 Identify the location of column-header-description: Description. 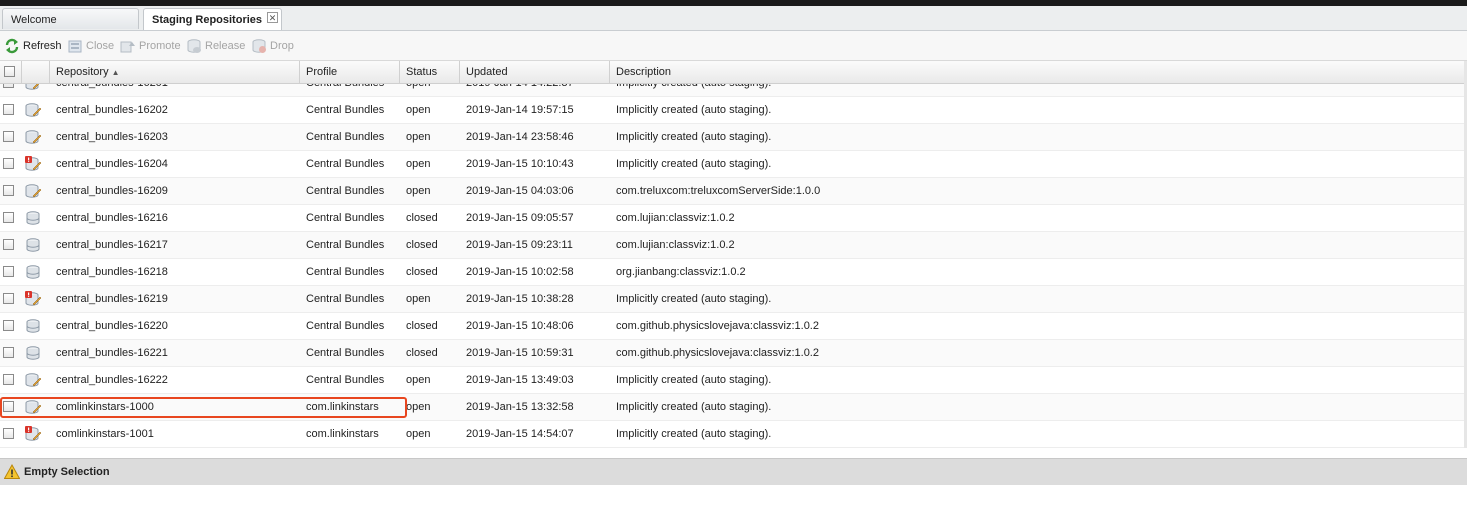
(1037, 72).